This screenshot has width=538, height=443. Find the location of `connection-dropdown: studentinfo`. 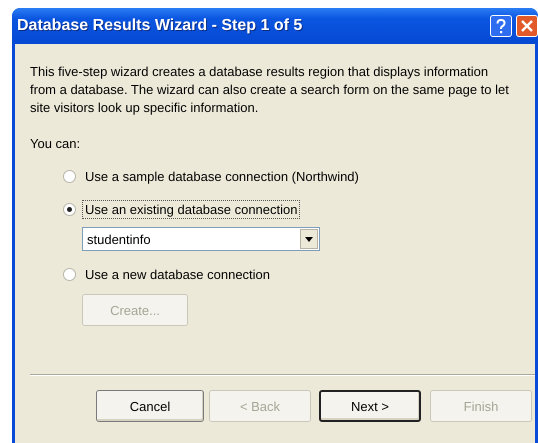

connection-dropdown: studentinfo is located at coordinates (201, 239).